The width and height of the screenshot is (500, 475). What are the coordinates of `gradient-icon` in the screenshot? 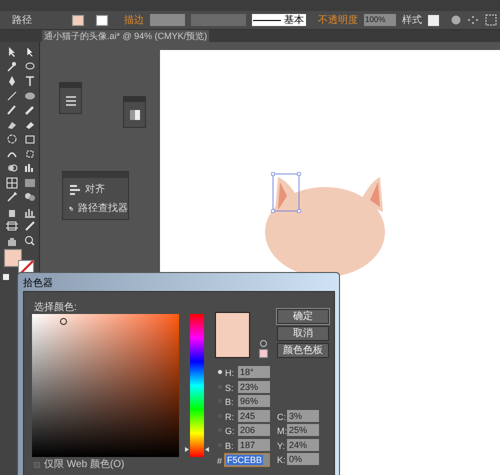 It's located at (30, 182).